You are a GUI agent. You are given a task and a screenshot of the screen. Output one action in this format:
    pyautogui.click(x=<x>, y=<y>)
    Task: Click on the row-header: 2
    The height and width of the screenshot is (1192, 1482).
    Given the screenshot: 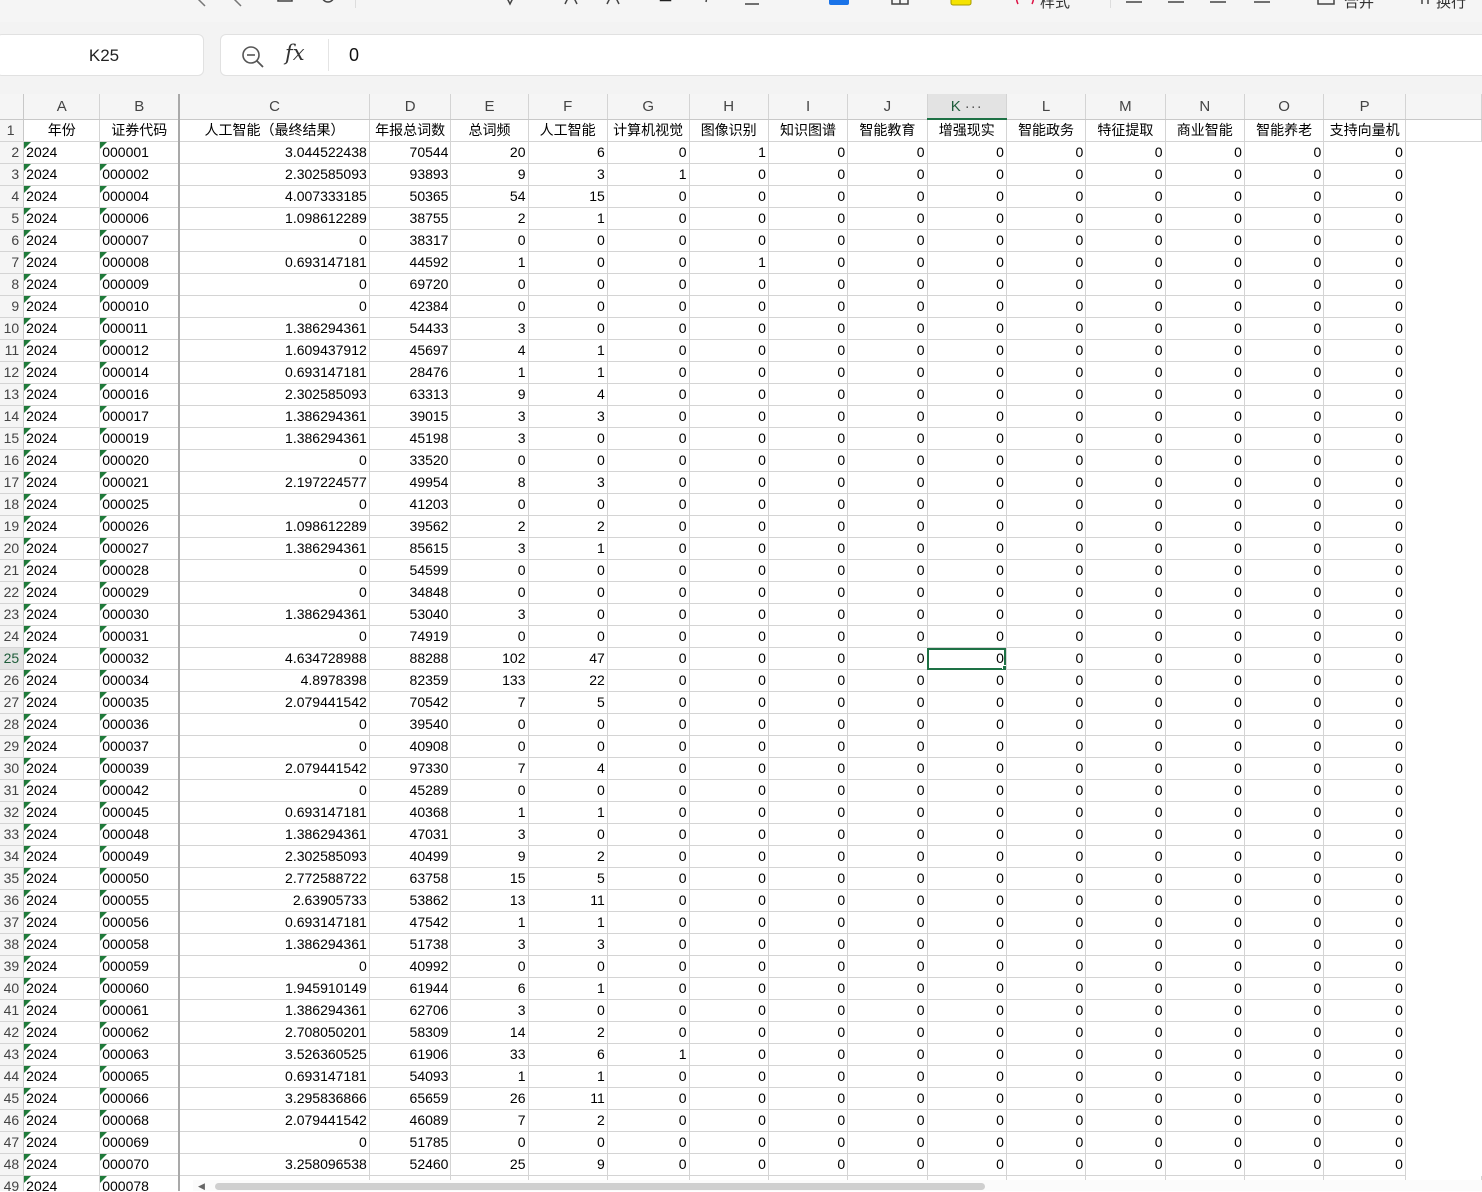 What is the action you would take?
    pyautogui.click(x=12, y=152)
    